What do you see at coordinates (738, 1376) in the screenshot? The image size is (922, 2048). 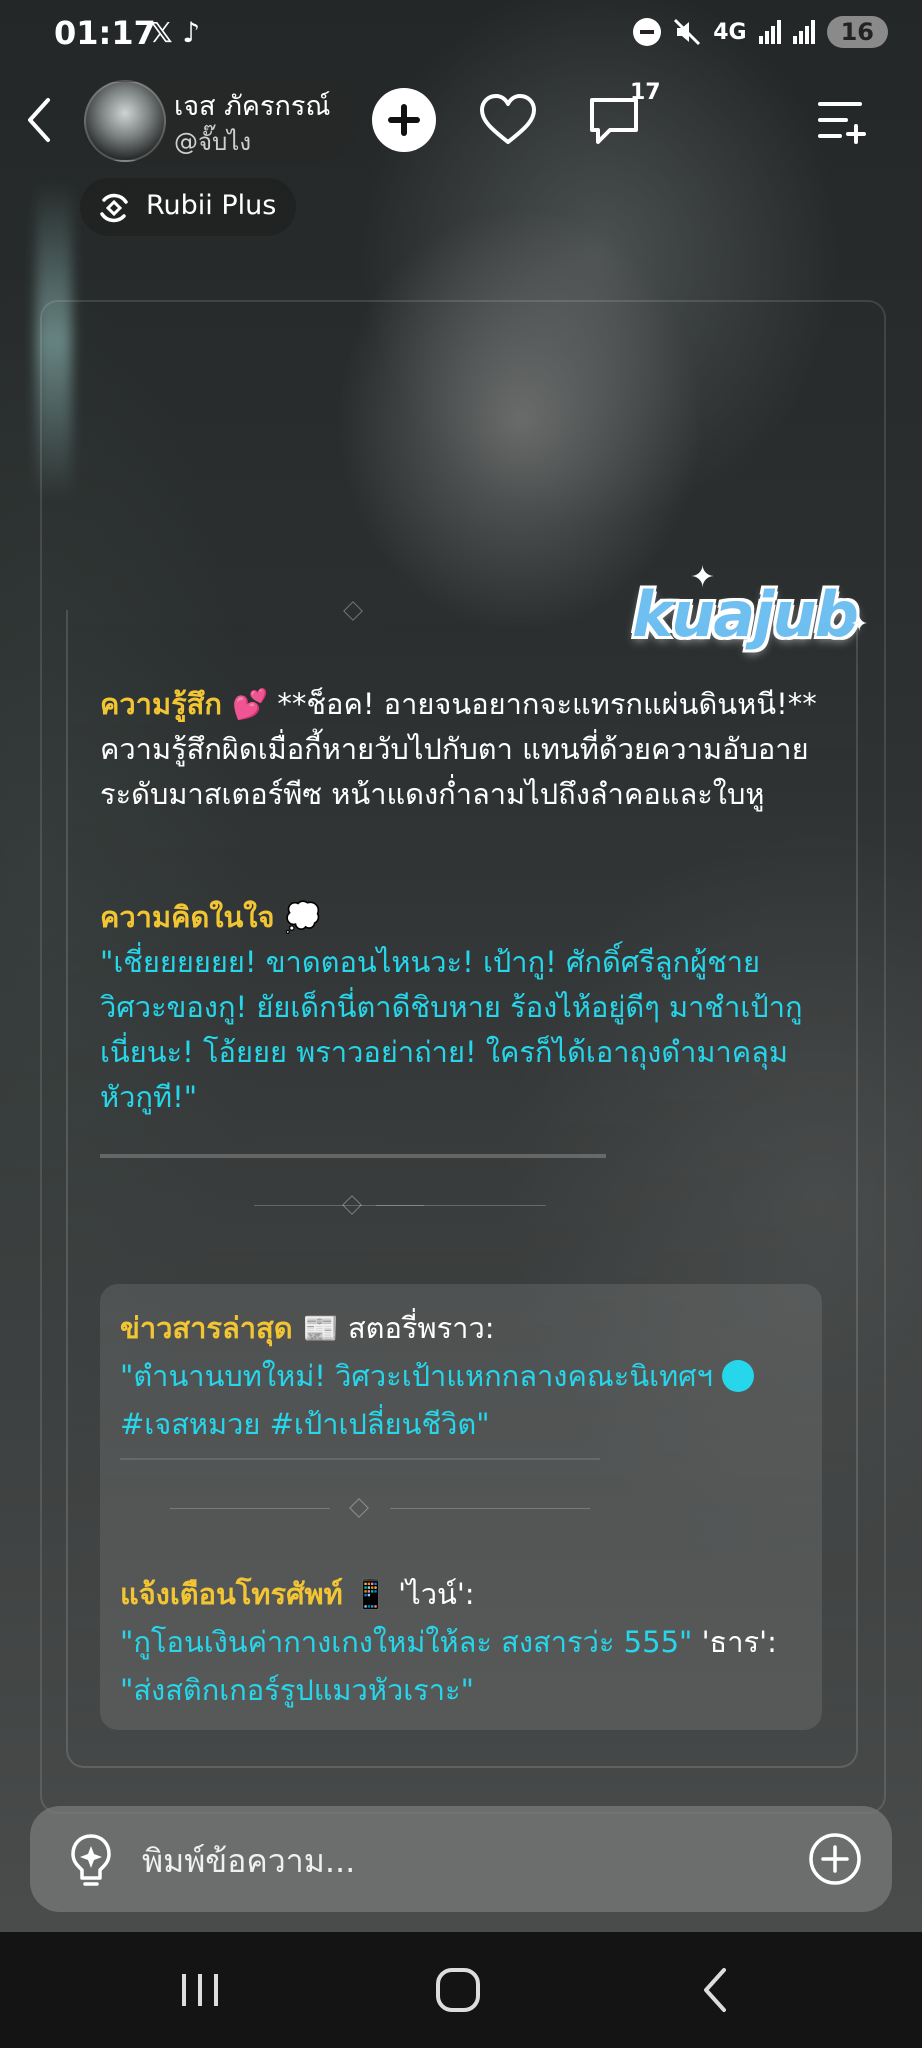 I see `bubble-icon` at bounding box center [738, 1376].